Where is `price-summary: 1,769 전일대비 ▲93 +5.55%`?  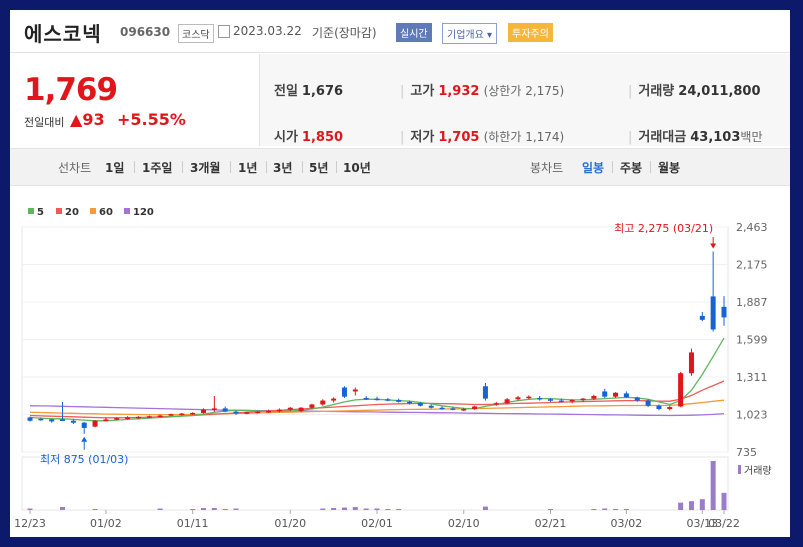
price-summary: 1,769 전일대비 ▲93 +5.55% is located at coordinates (134, 100).